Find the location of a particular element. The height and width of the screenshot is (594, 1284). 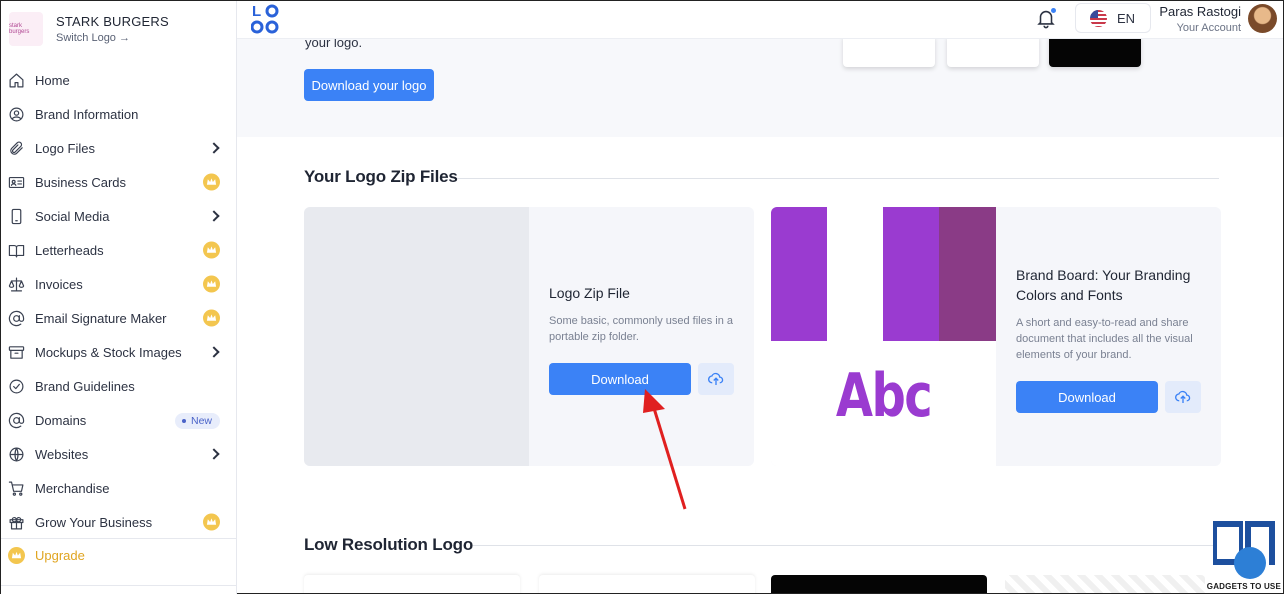

sidebar-item-home: Home is located at coordinates (118, 80).